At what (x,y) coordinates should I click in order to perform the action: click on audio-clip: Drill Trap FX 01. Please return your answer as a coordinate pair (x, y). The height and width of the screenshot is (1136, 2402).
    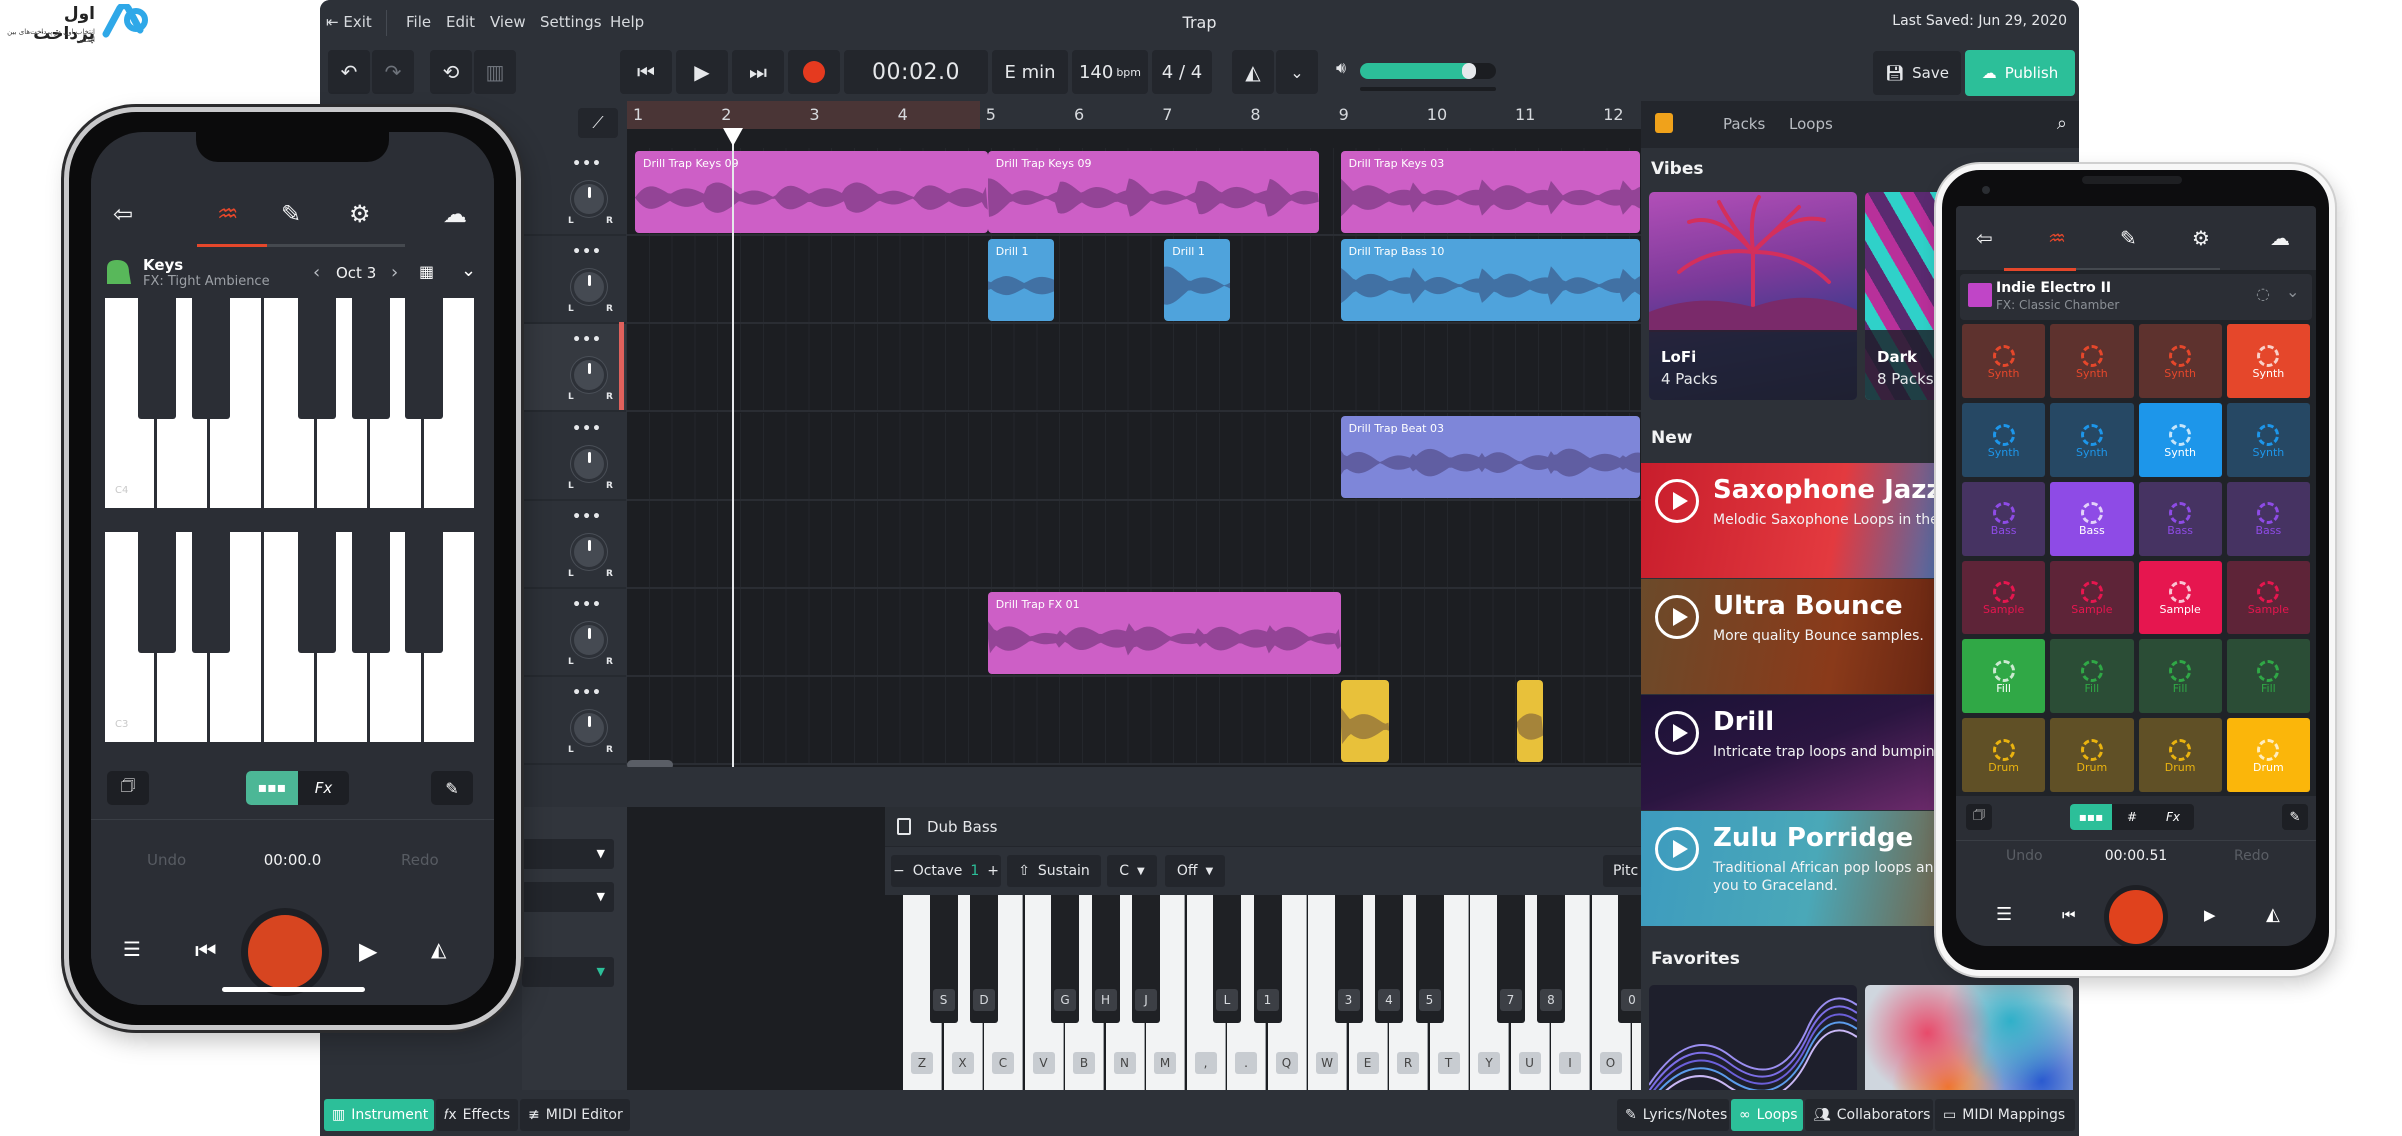
    Looking at the image, I should click on (1164, 633).